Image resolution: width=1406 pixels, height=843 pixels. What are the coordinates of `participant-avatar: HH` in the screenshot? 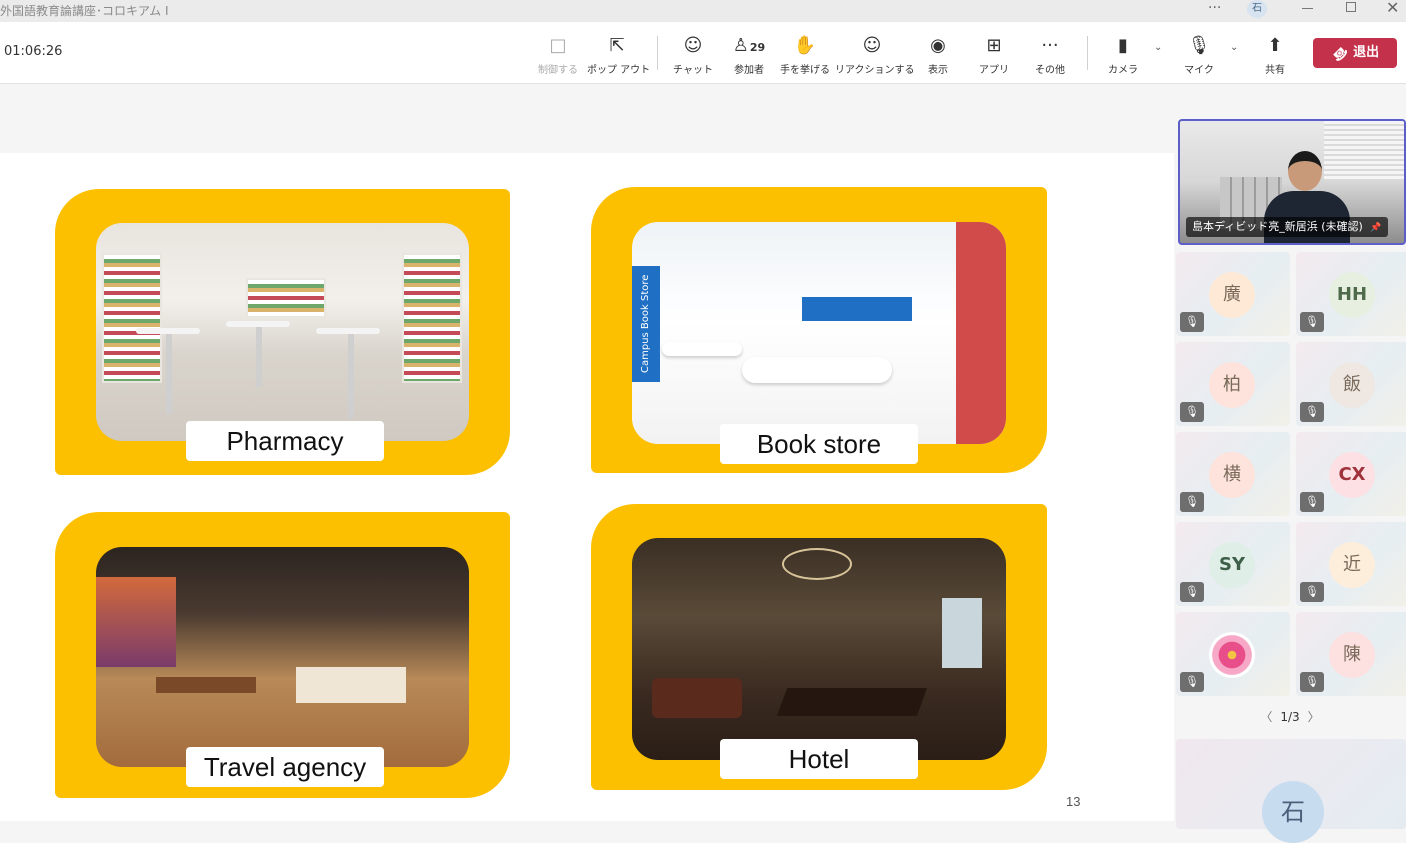 It's located at (1352, 295).